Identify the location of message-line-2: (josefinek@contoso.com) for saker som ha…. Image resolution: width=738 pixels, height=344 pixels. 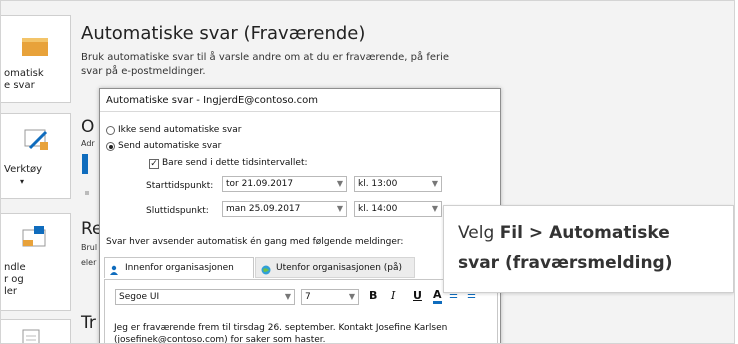
(220, 339).